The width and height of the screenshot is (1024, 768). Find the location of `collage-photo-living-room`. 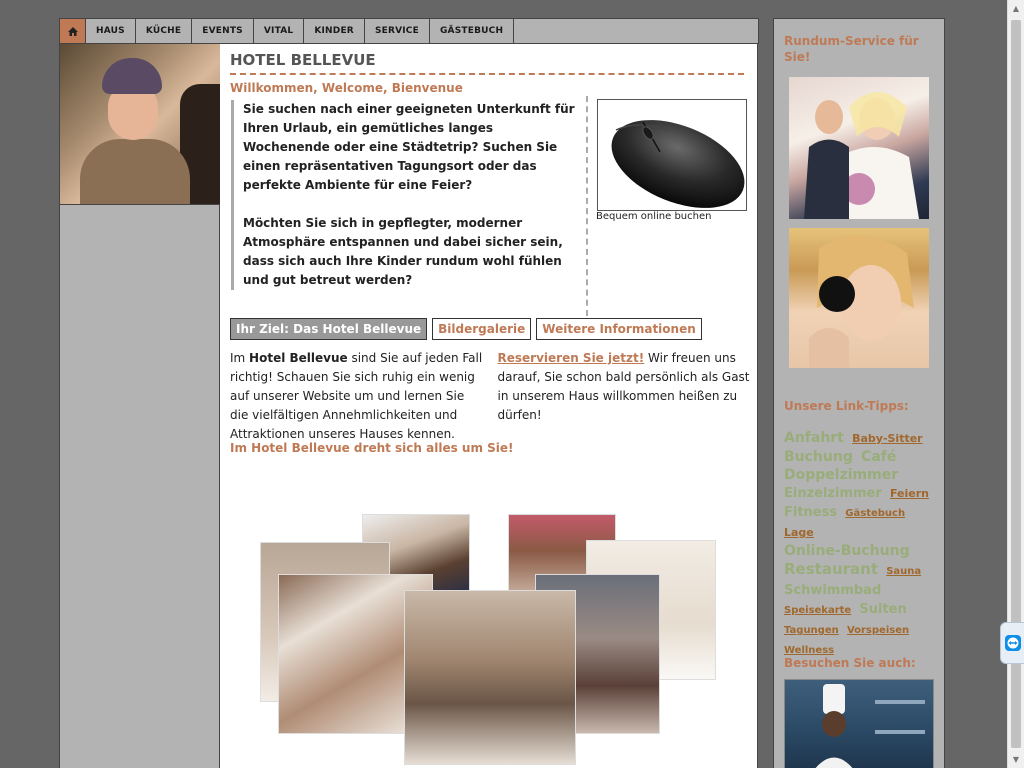

collage-photo-living-room is located at coordinates (490, 677).